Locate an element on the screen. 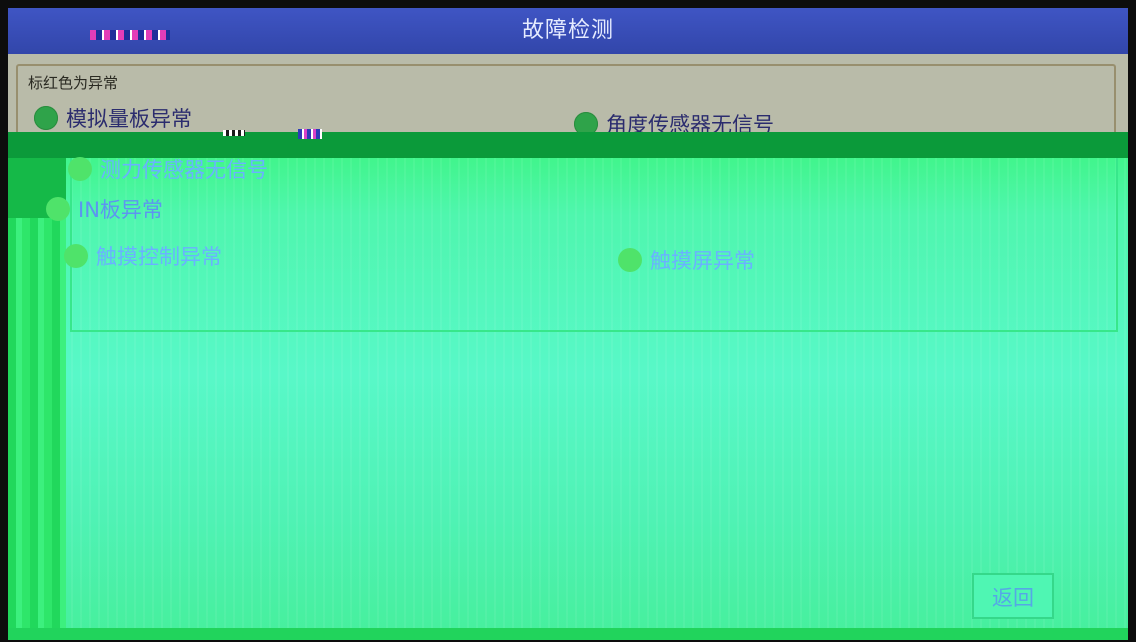 The width and height of the screenshot is (1136, 642). back-button: 返回 is located at coordinates (1013, 596).